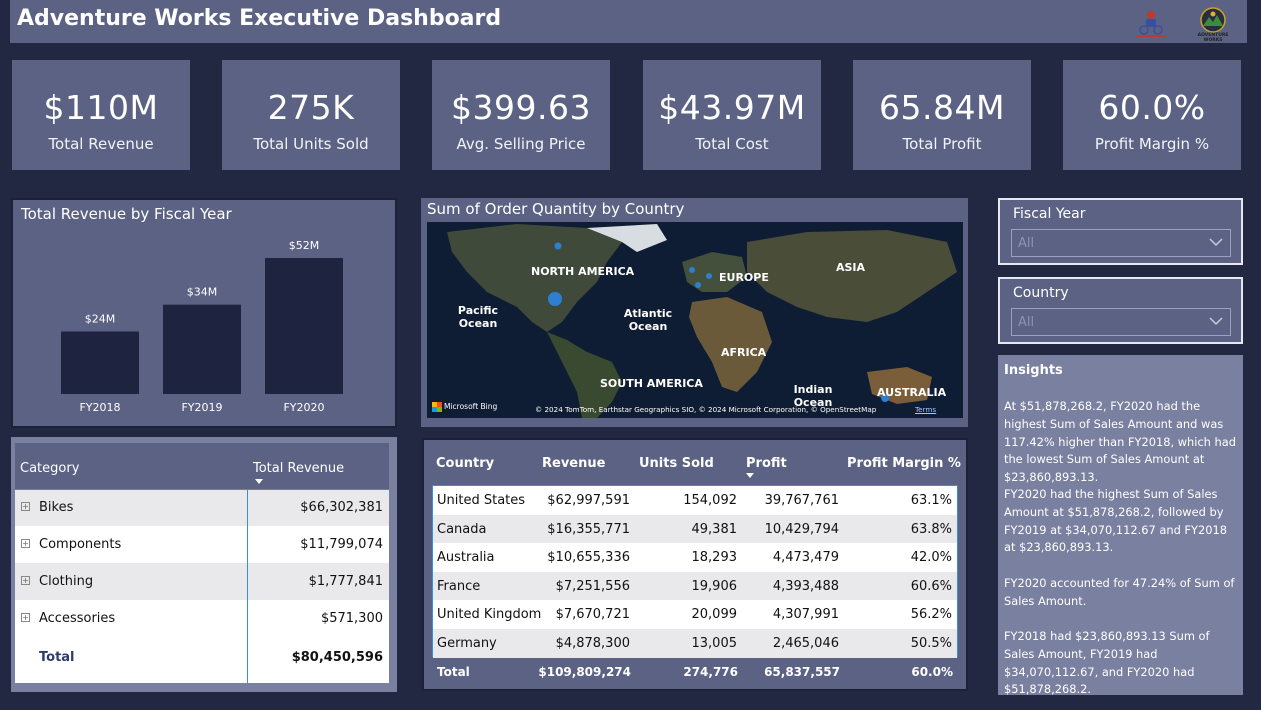 The width and height of the screenshot is (1261, 710). I want to click on cell-units-sold: 20,099, so click(714, 615).